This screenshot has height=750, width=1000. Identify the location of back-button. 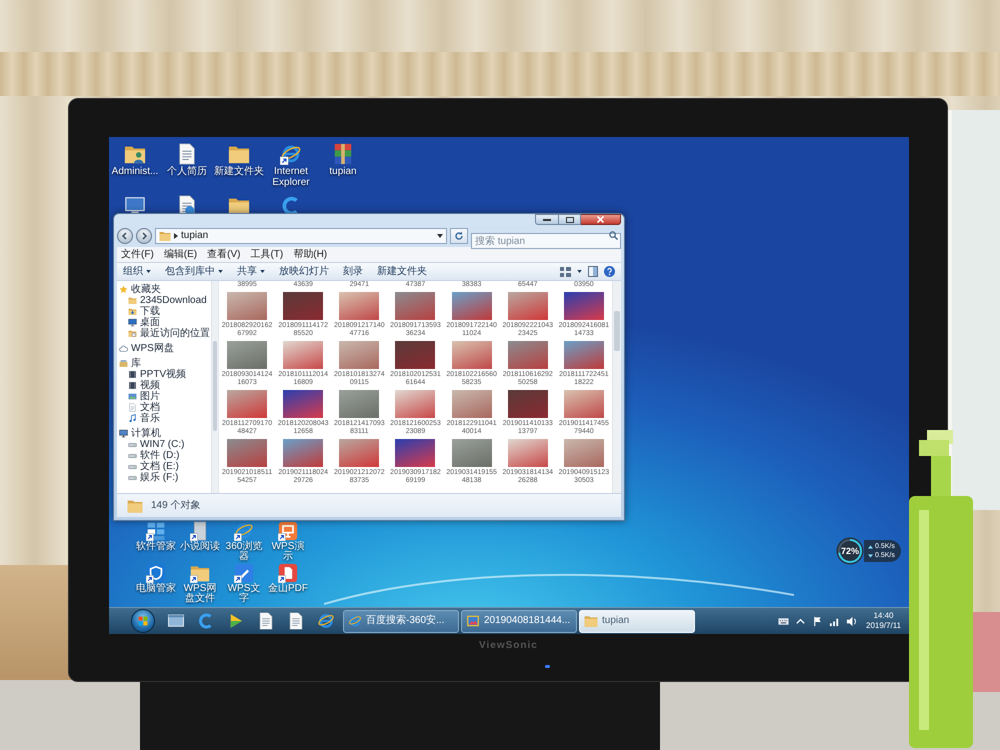
(125, 236).